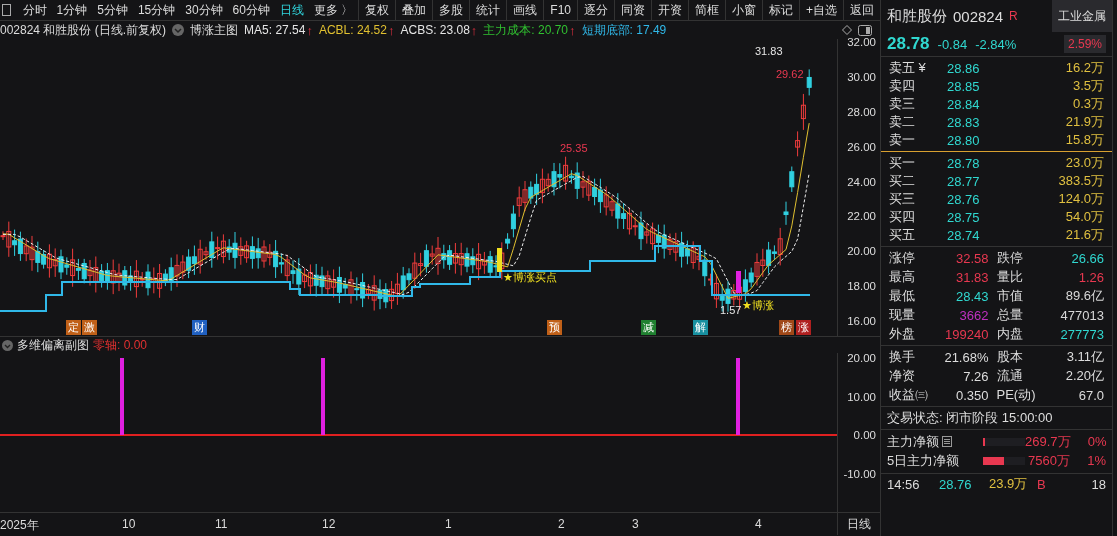  What do you see at coordinates (595, 10) in the screenshot?
I see `toolbar-button: 逐分` at bounding box center [595, 10].